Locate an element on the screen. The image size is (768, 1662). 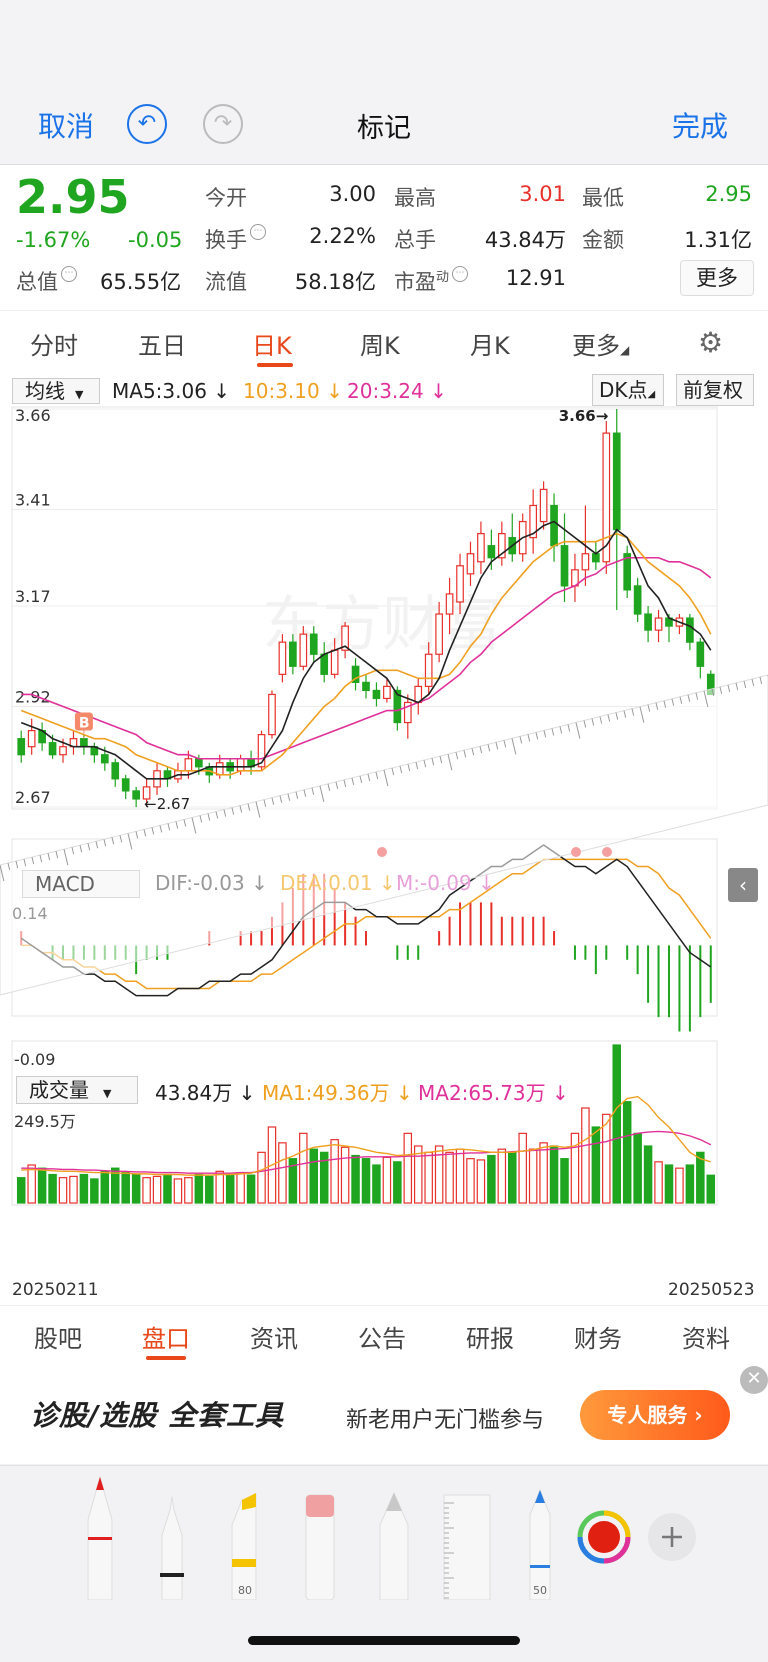
tab-profile: 资料 is located at coordinates (706, 1336).